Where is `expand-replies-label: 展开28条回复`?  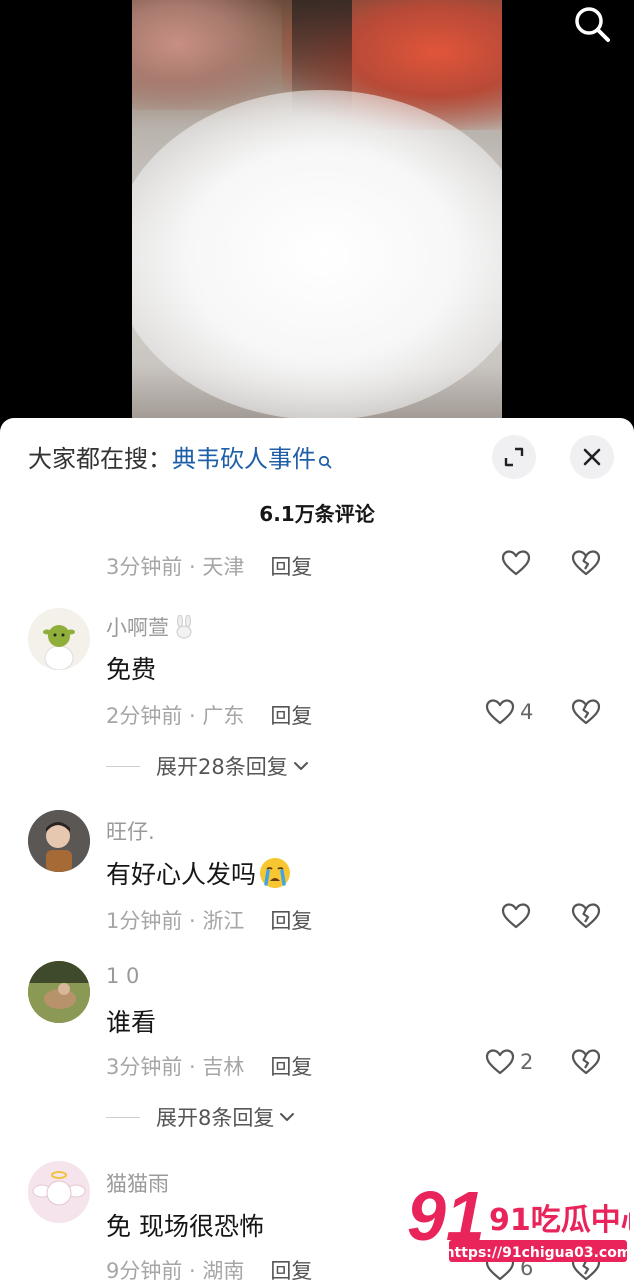 expand-replies-label: 展开28条回复 is located at coordinates (222, 766).